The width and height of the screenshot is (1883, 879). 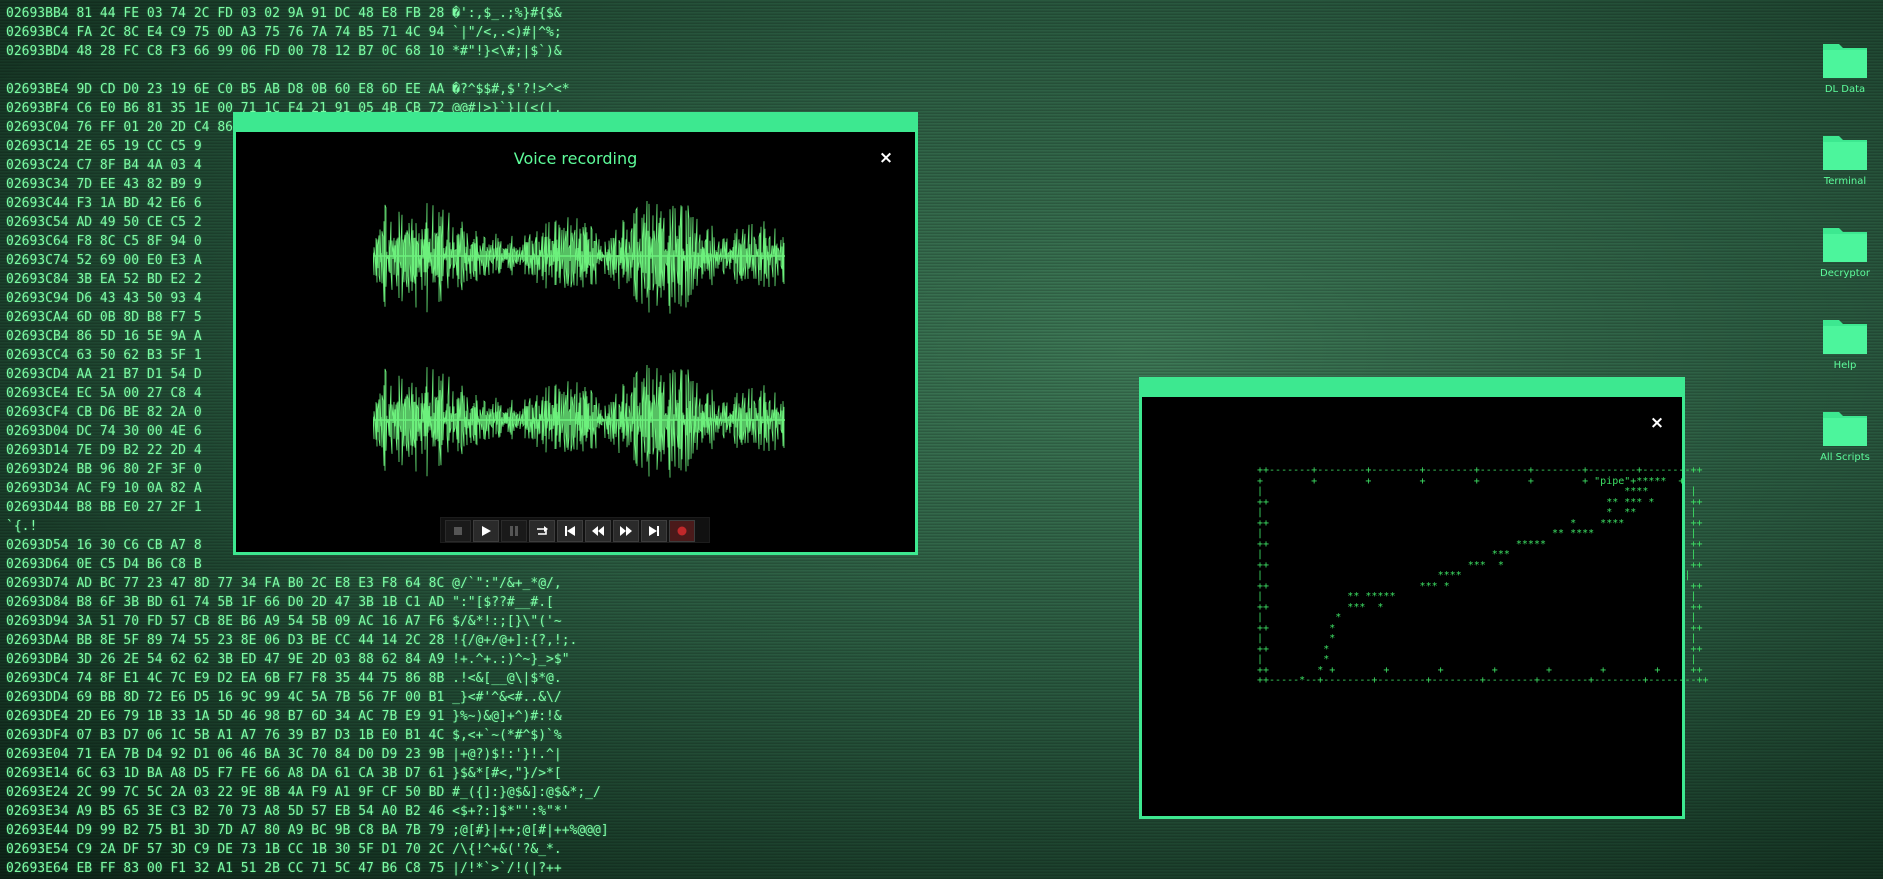 I want to click on desktop-icon-label: Decryptor, so click(x=1845, y=273).